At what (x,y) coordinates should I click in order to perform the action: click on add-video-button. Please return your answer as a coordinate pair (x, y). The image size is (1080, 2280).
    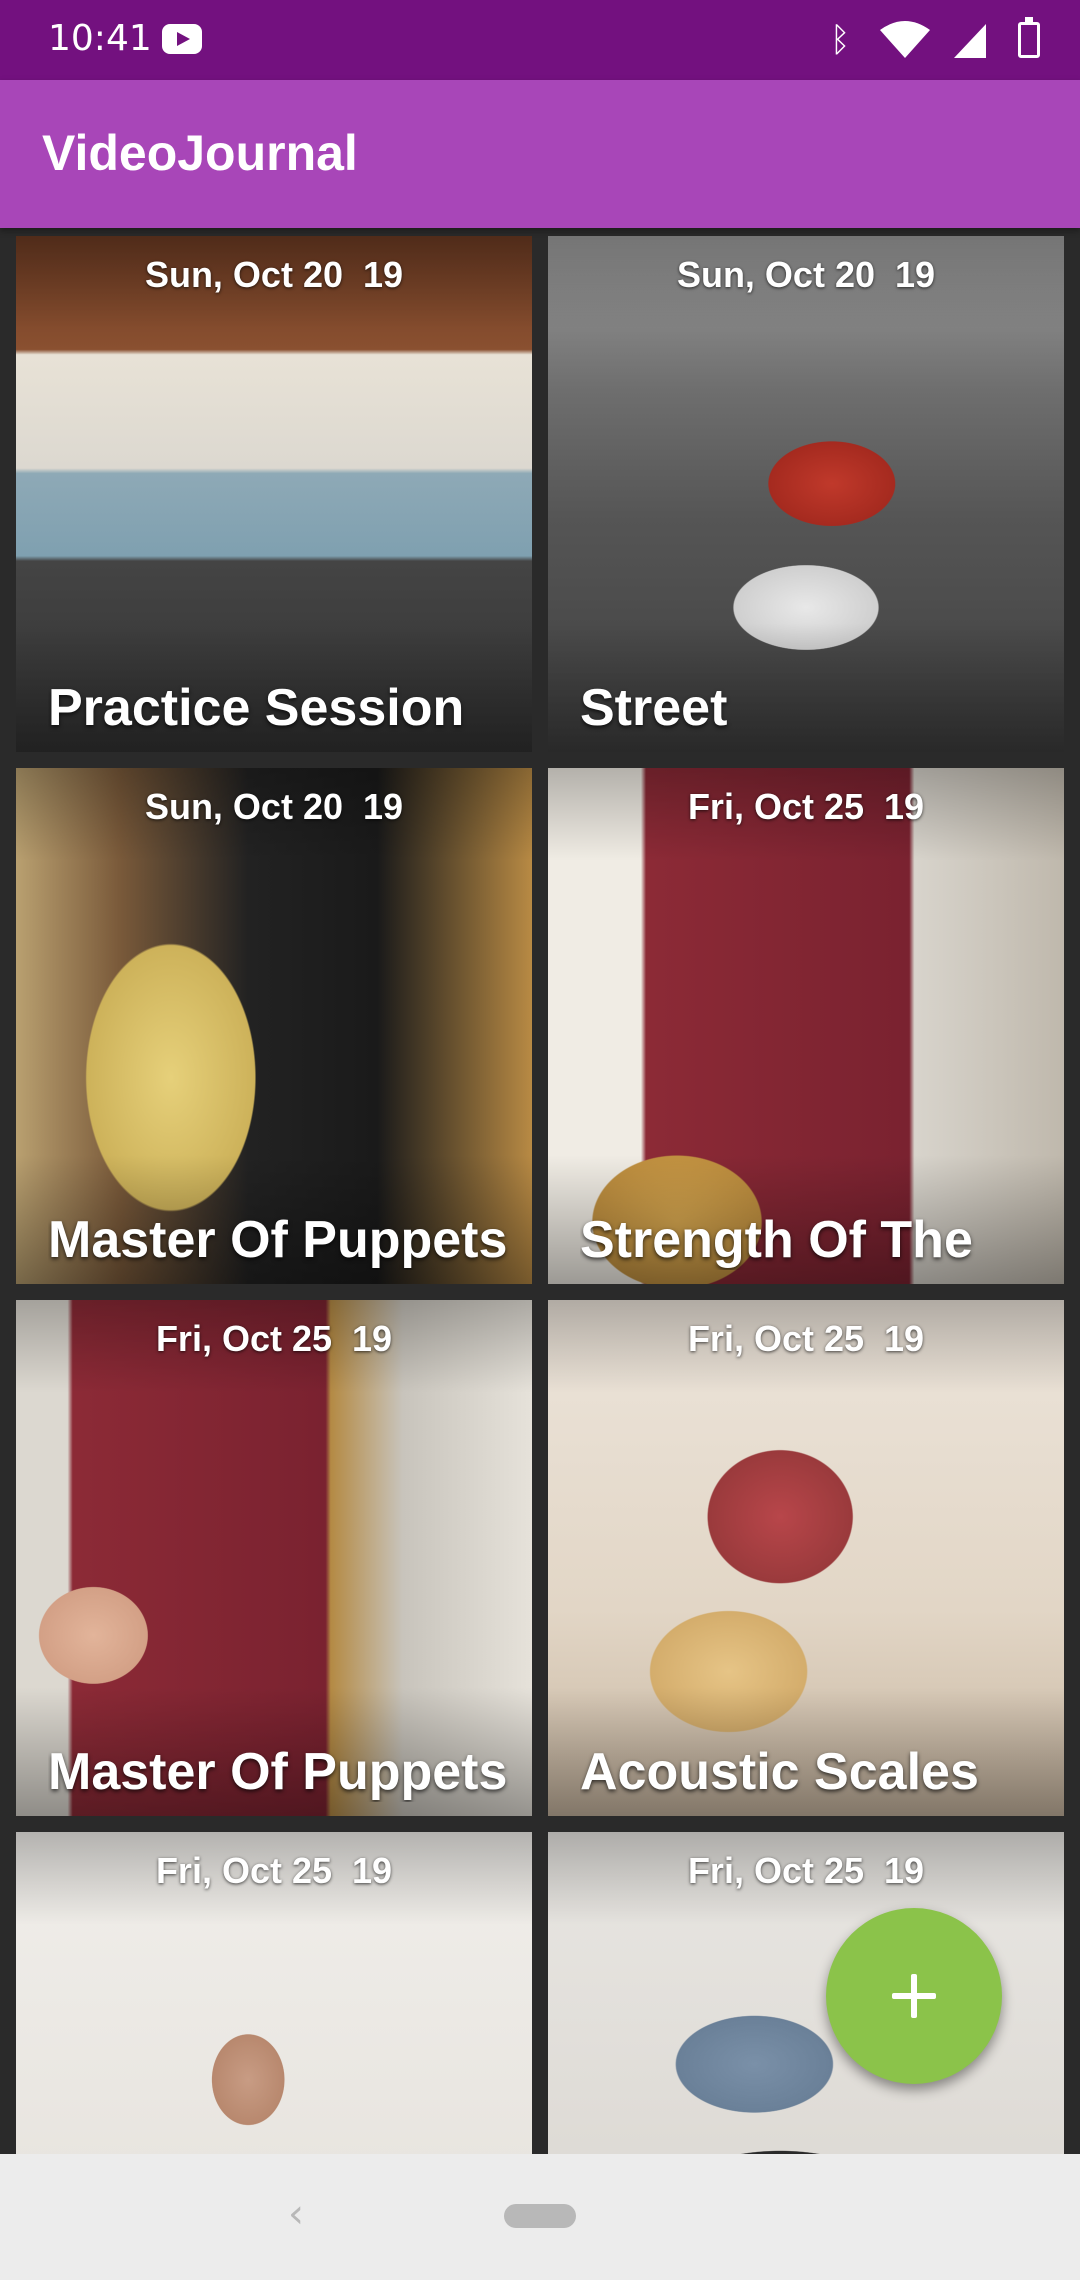
    Looking at the image, I should click on (914, 1996).